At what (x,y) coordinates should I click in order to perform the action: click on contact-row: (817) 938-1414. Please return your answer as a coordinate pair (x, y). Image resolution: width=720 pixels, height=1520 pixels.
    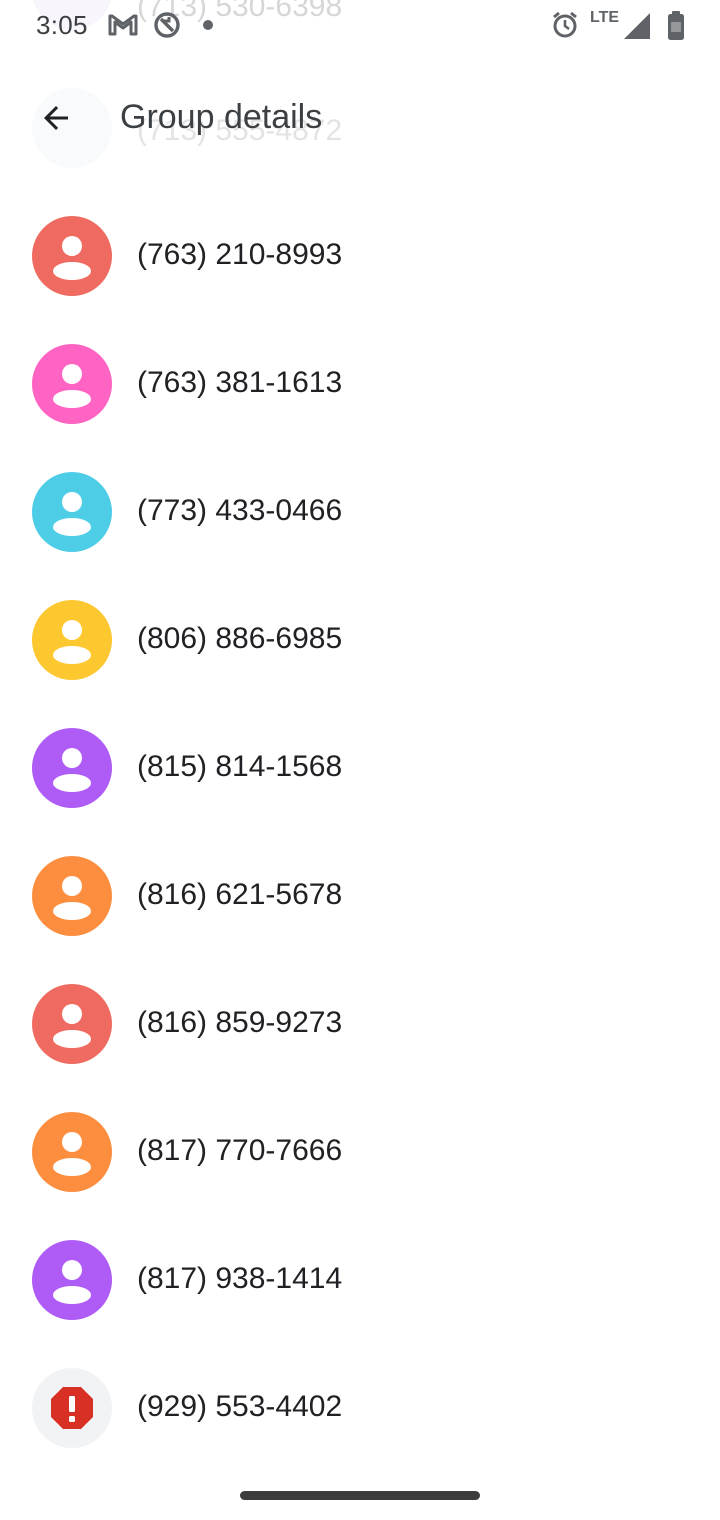
    Looking at the image, I should click on (360, 1280).